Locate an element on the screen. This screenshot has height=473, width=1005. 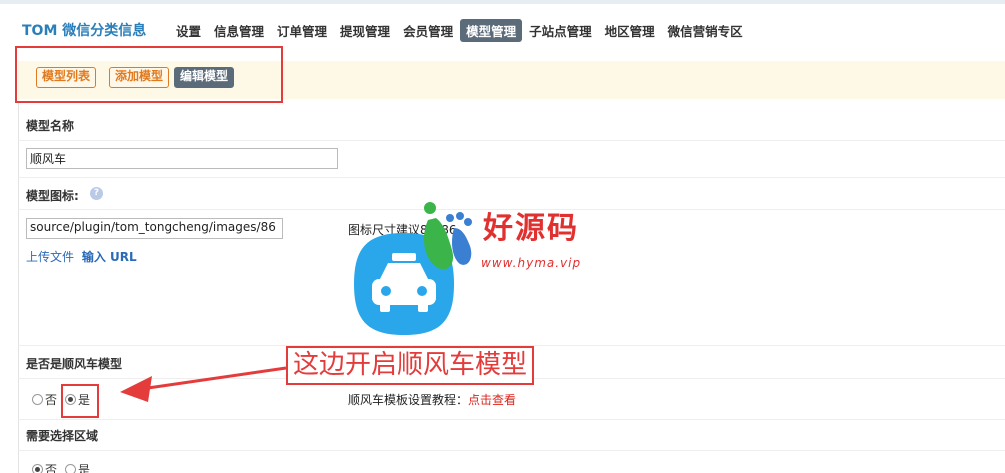
model-name-input: 顺风车 is located at coordinates (182, 158).